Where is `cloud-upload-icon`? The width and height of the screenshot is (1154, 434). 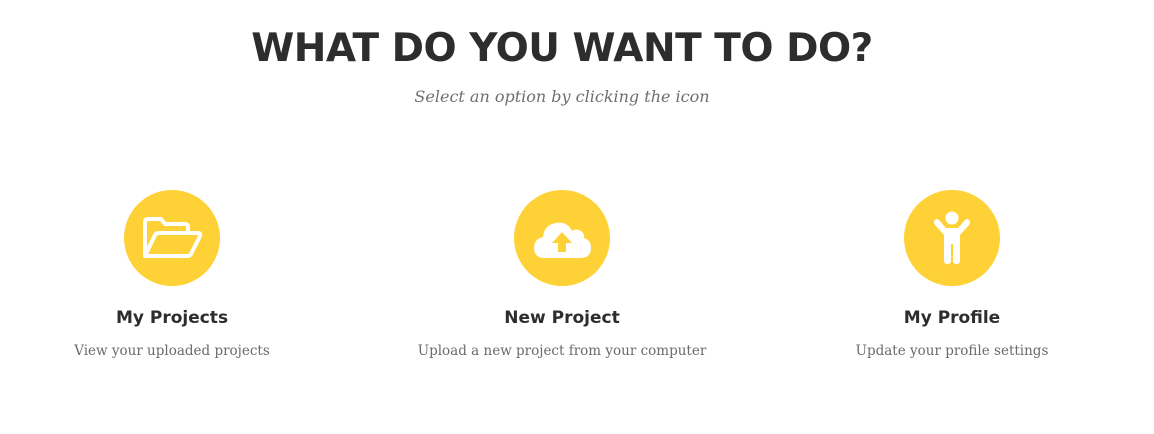 cloud-upload-icon is located at coordinates (562, 238).